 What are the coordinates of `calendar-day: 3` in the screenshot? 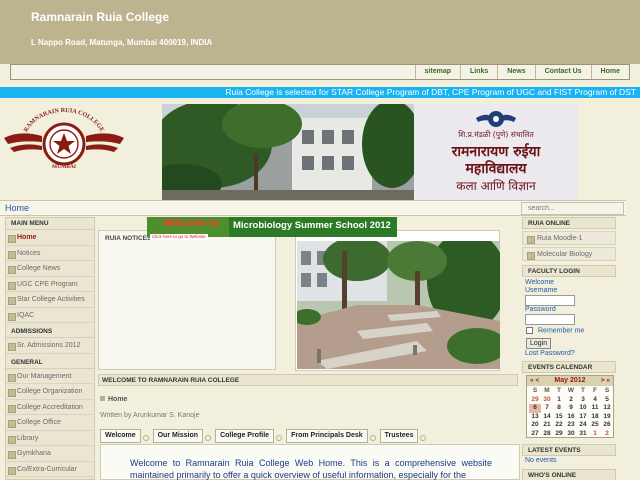 It's located at (583, 400).